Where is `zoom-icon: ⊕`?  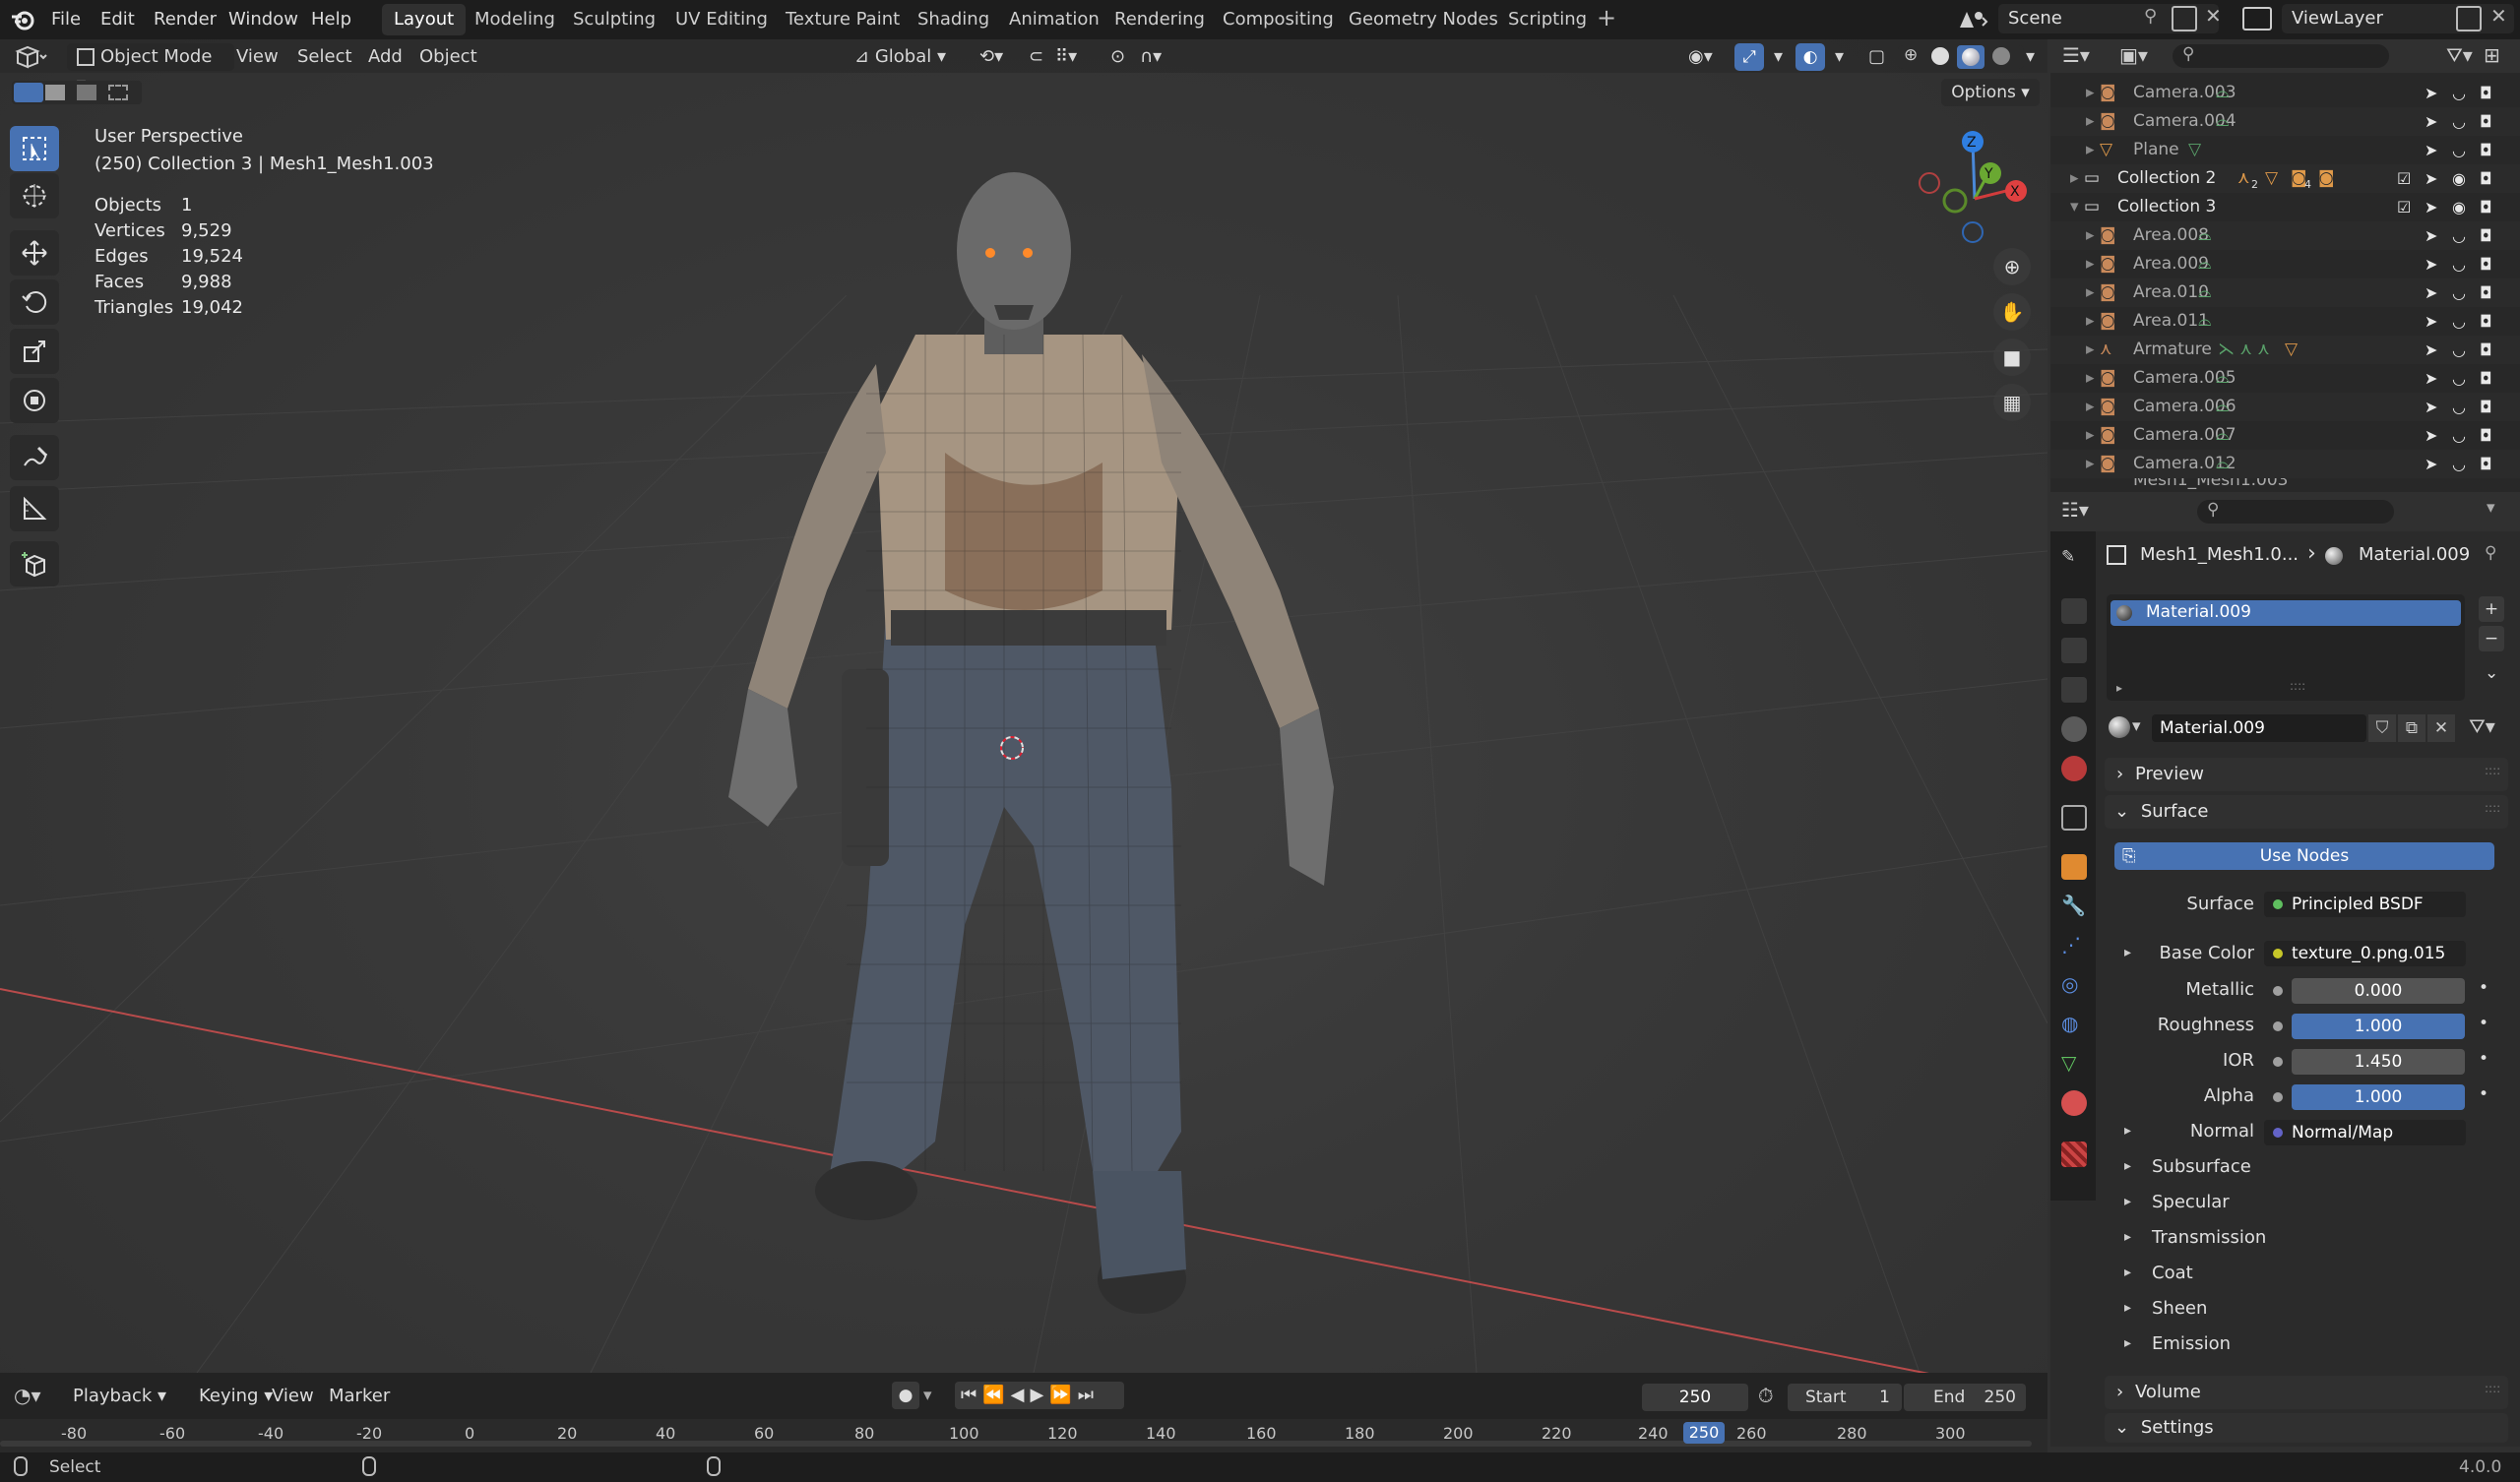
zoom-icon: ⊕ is located at coordinates (2012, 266).